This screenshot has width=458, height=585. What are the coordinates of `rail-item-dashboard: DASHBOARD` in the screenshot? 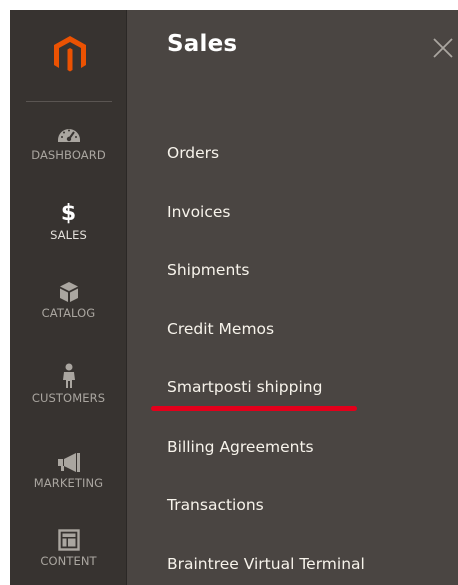 It's located at (68, 142).